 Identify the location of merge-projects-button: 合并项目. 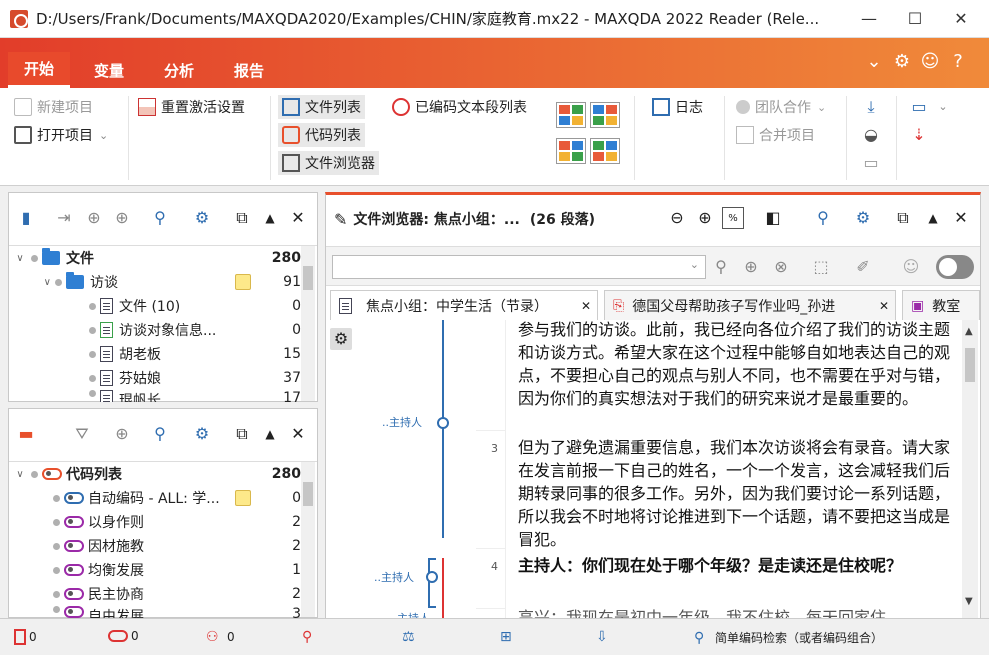
(775, 135).